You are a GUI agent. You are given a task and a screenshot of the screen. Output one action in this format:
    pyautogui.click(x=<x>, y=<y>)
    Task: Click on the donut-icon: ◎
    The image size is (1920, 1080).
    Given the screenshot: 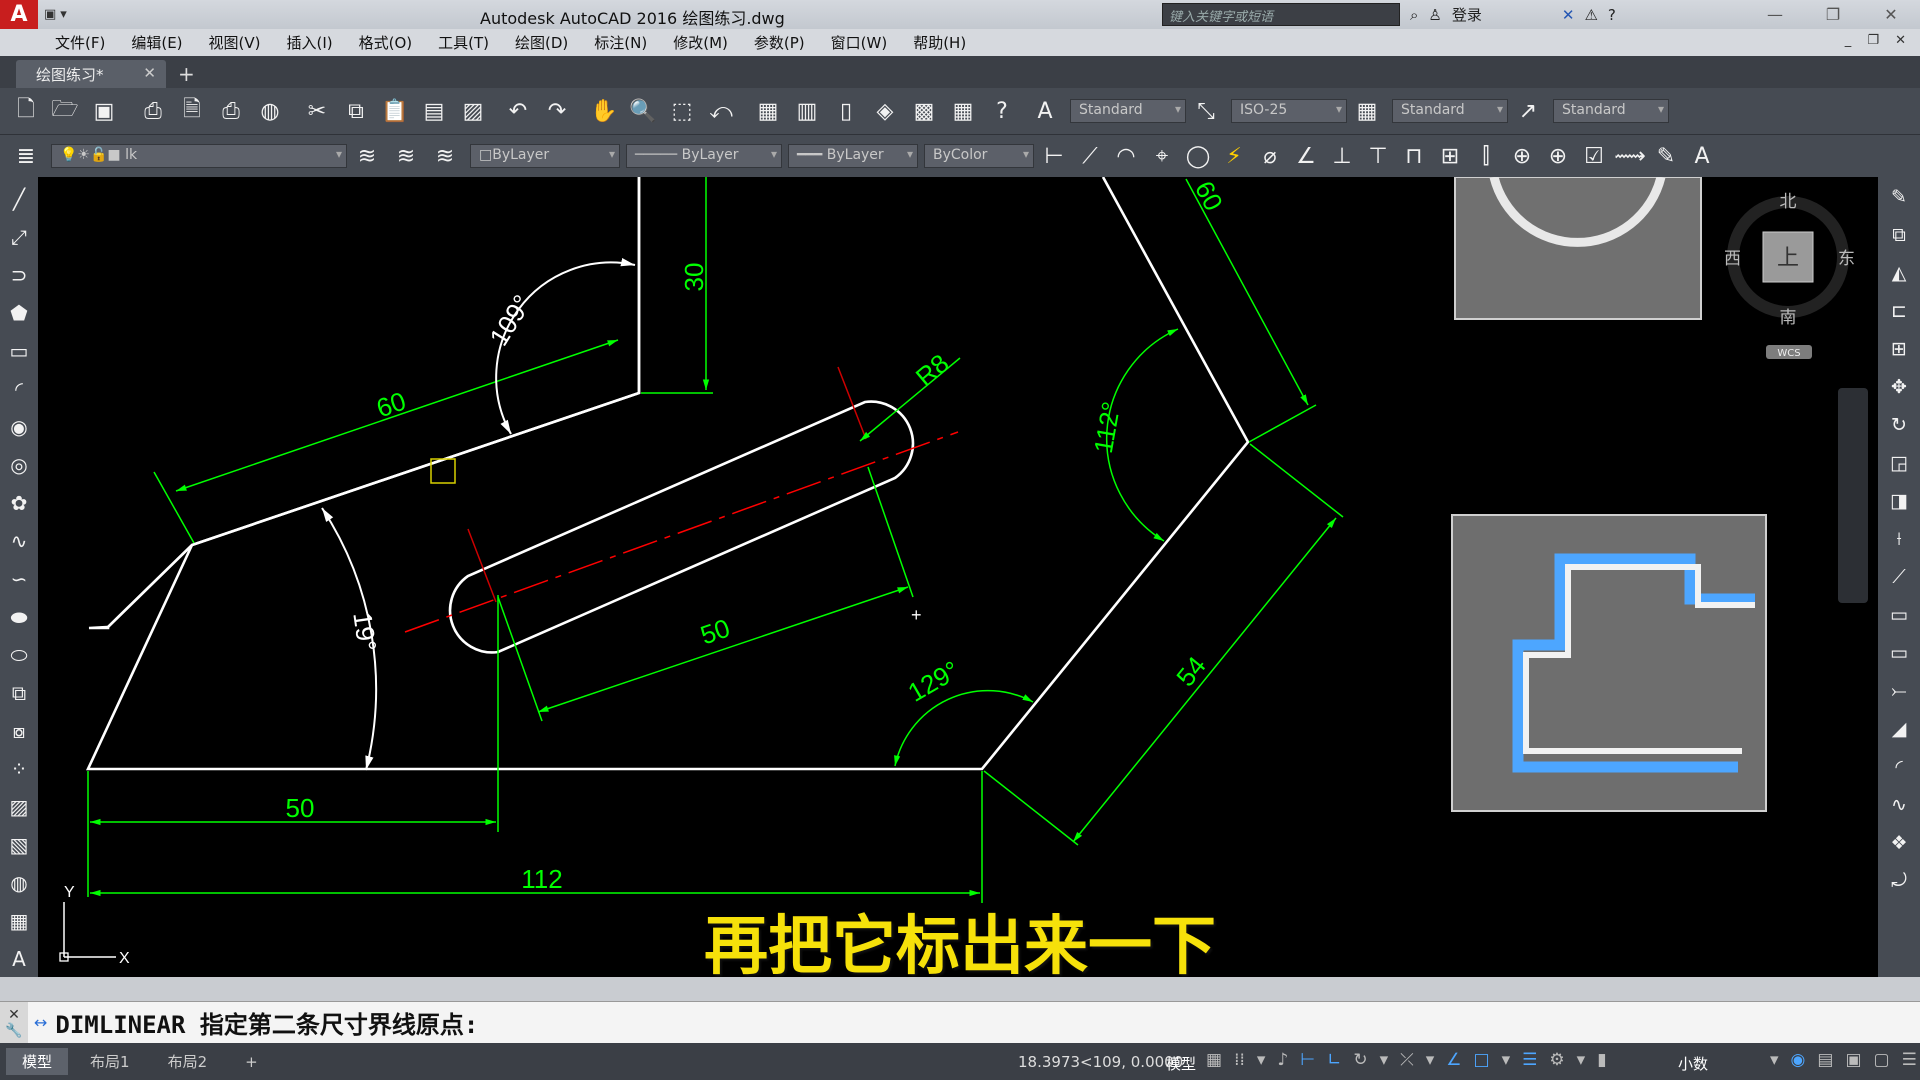 What is the action you would take?
    pyautogui.click(x=19, y=465)
    